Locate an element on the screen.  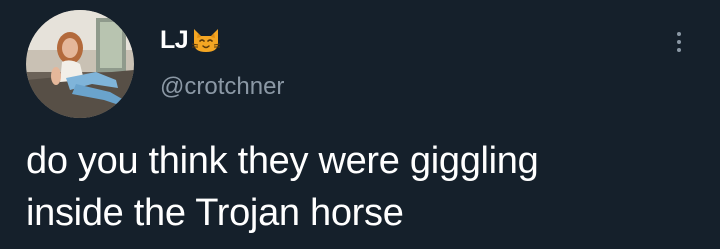
display-name: LJ is located at coordinates (190, 40).